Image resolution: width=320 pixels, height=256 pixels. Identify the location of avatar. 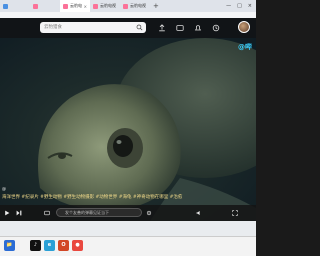
(244, 27).